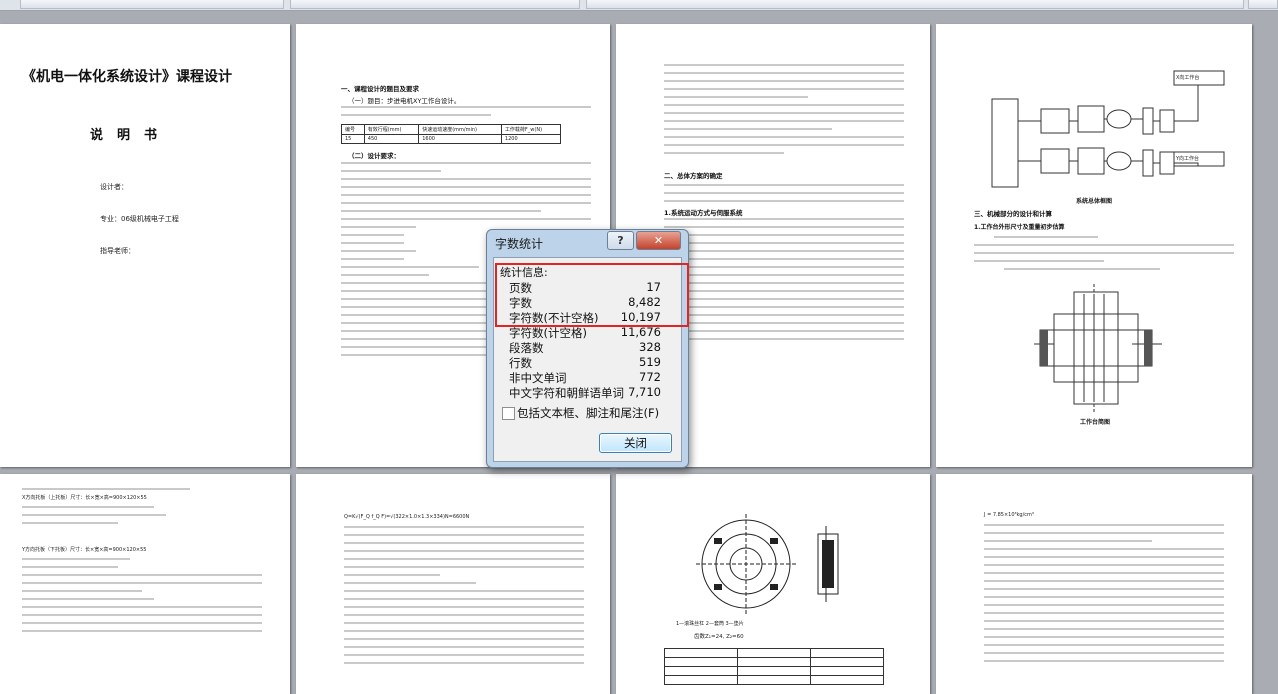 The image size is (1278, 694). I want to click on stat-value: 11,676, so click(640, 332).